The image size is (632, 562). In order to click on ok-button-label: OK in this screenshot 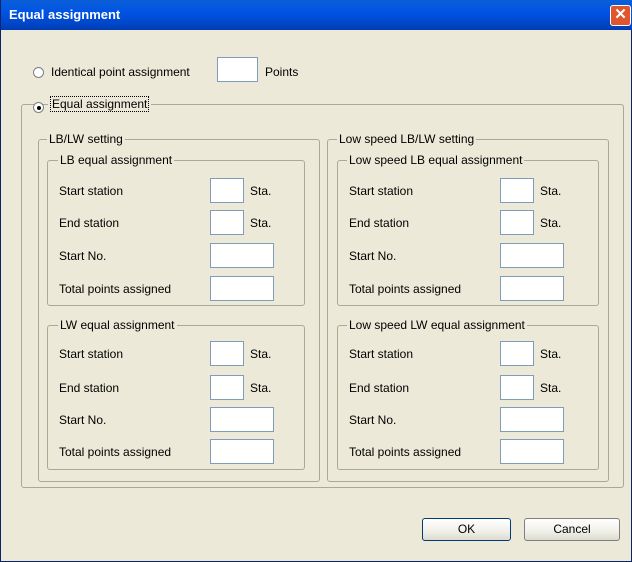, I will do `click(466, 529)`.